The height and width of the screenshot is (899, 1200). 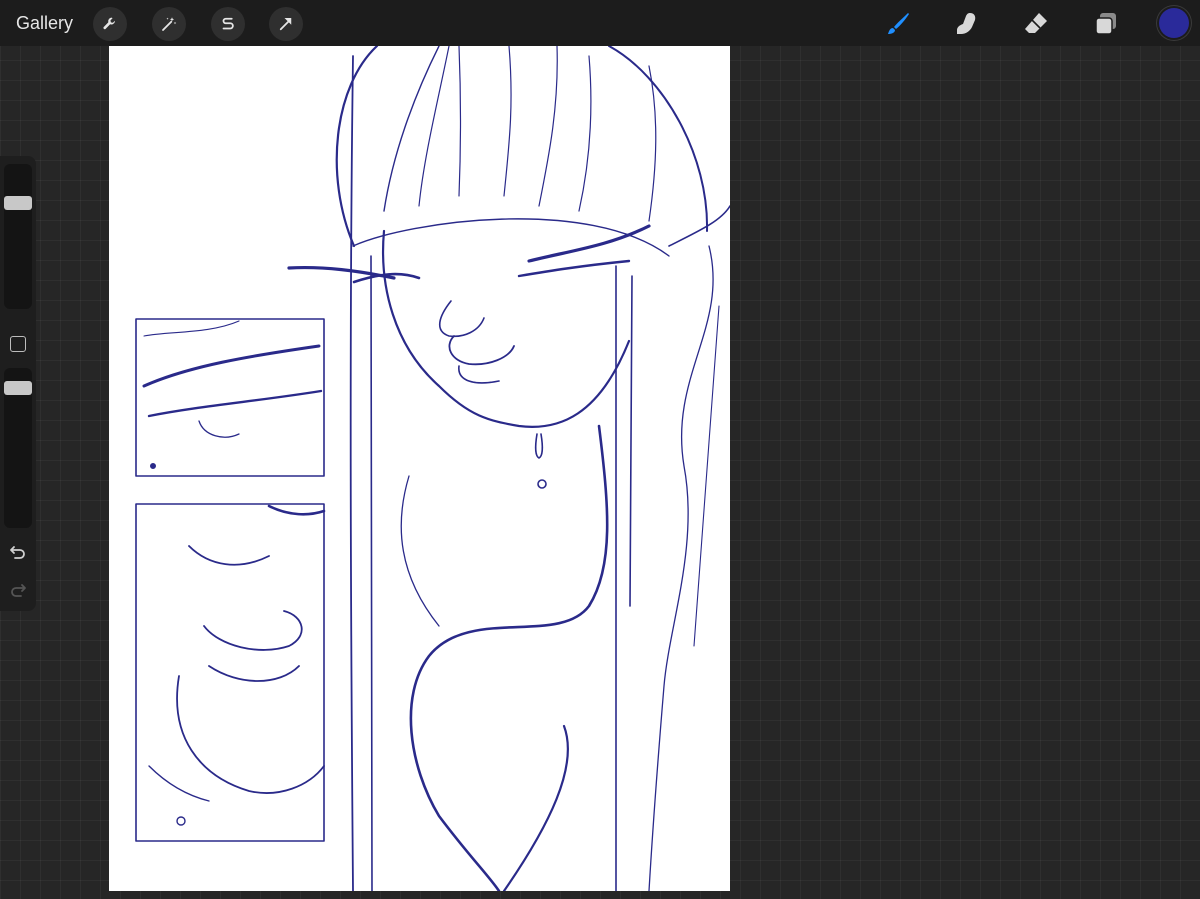 I want to click on panel-lips-frame, so click(x=230, y=672).